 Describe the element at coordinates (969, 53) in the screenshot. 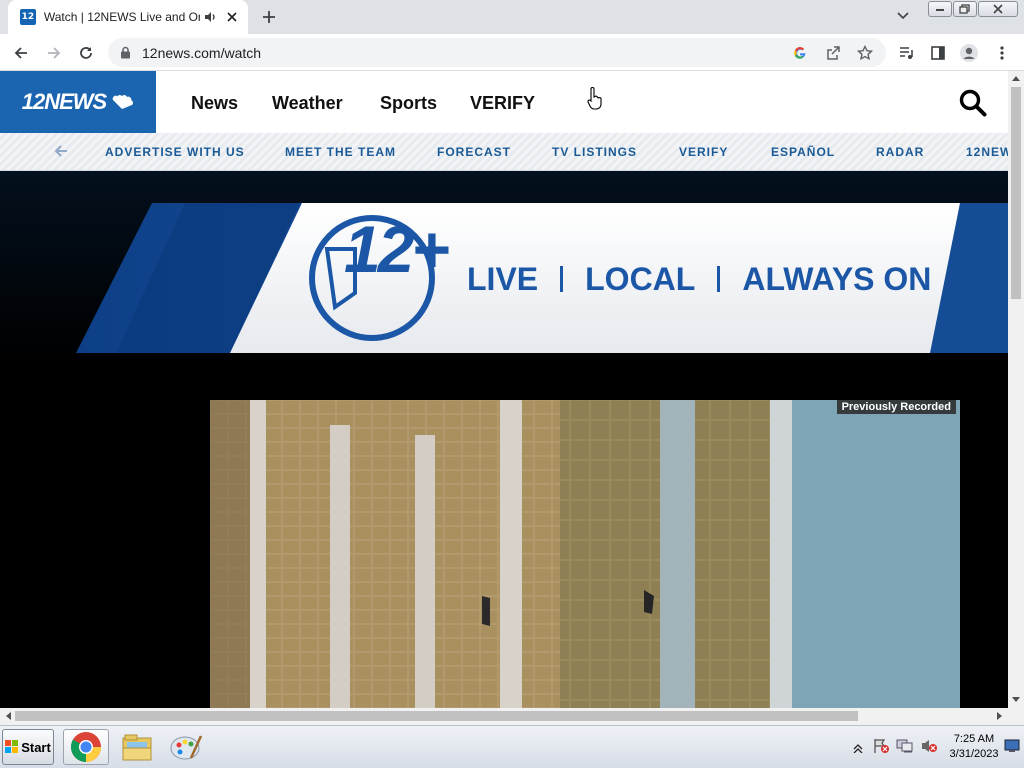

I see `profile-avatar-icon` at that location.